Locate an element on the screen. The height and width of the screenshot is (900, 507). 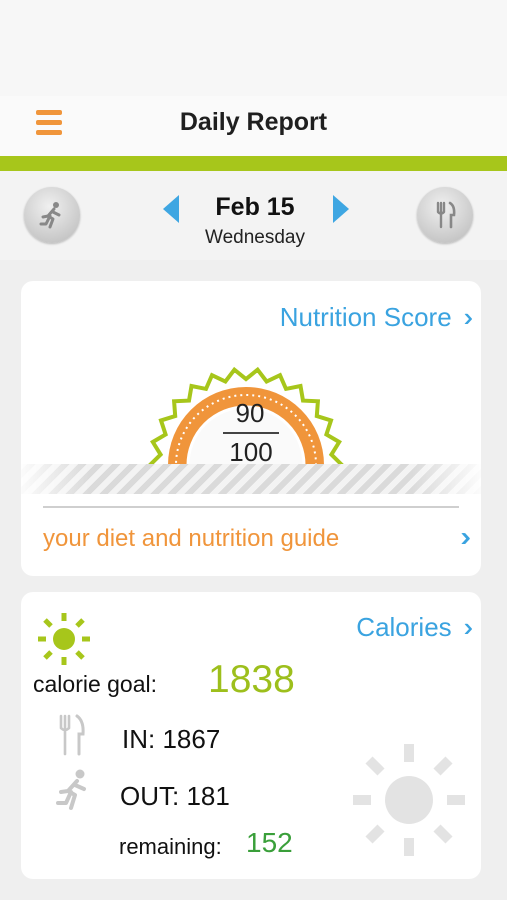
previous-day-arrow is located at coordinates (171, 209).